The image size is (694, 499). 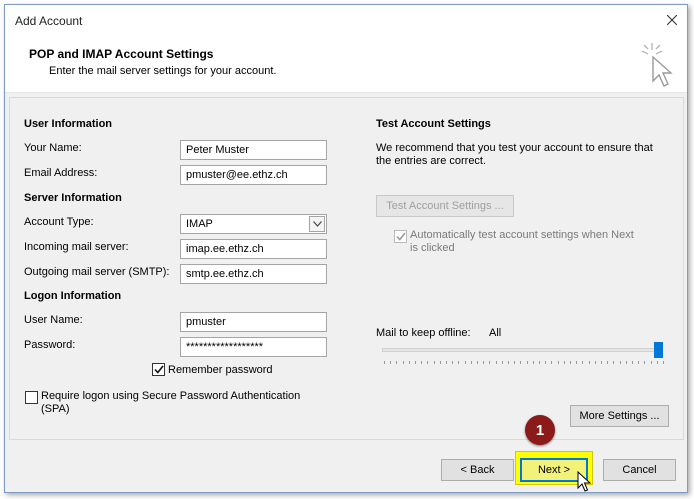 I want to click on close-button, so click(x=672, y=20).